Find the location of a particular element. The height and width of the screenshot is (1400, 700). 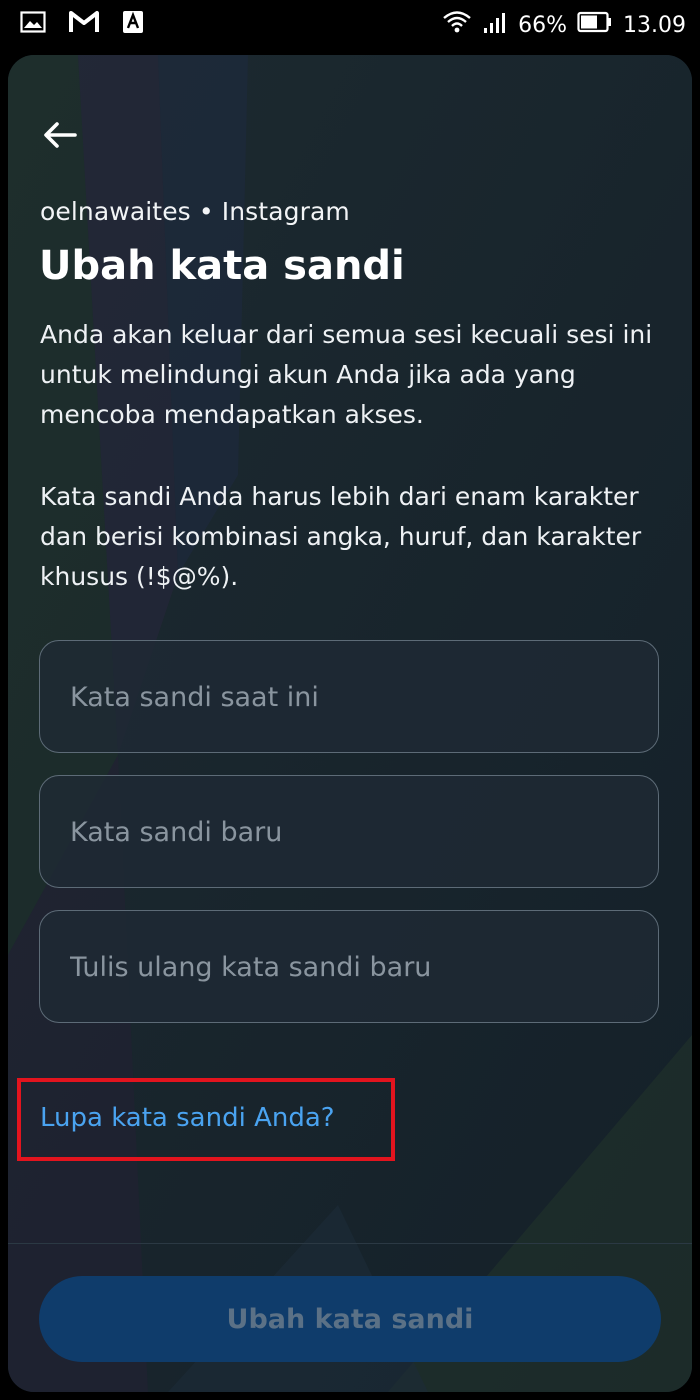

gallery-icon is located at coordinates (33, 24).